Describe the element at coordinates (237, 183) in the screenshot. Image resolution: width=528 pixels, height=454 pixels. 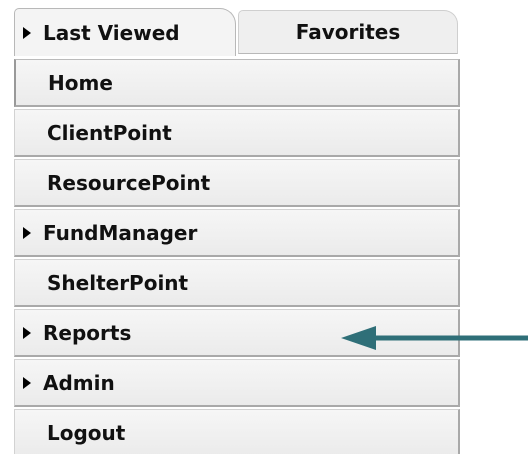
I see `menu-item-resourcepoint: ResourcePoint` at that location.